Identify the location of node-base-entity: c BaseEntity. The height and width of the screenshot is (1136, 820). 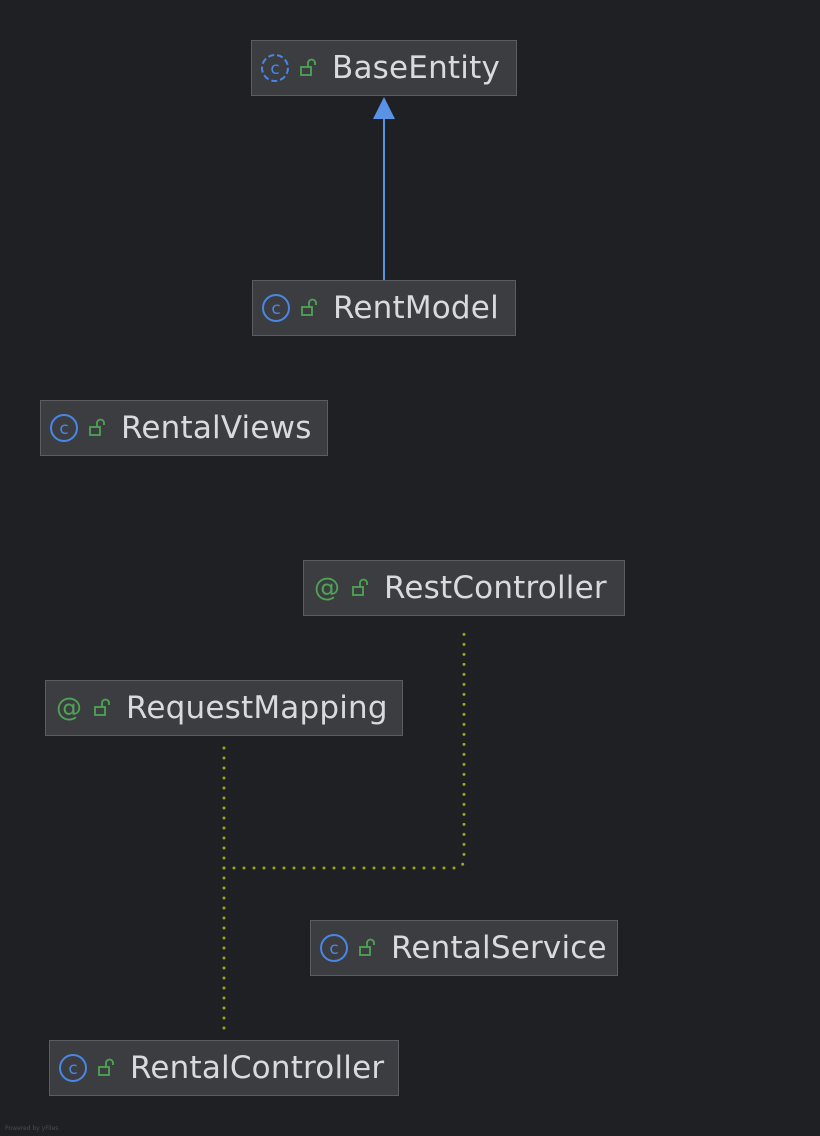
(384, 68).